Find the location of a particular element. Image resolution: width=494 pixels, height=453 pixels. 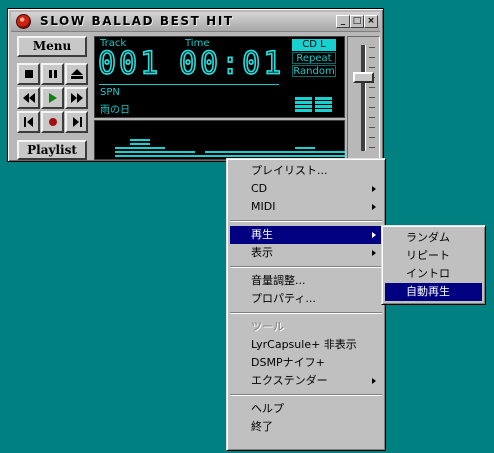

submenu-item: リピート is located at coordinates (433, 256).